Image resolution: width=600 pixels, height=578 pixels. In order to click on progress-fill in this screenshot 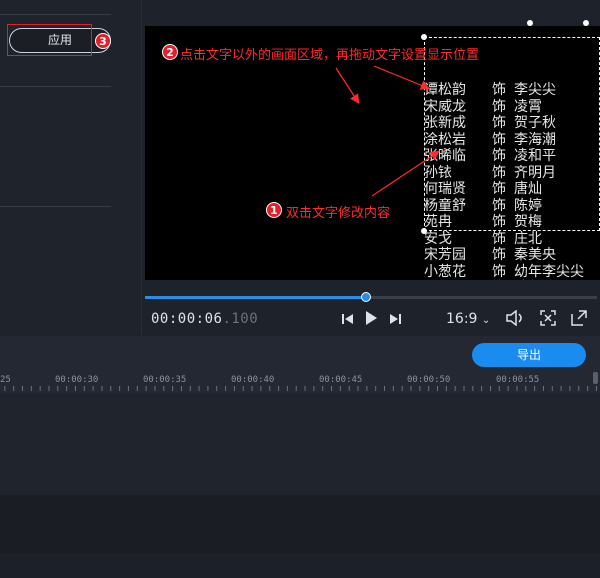, I will do `click(256, 297)`.